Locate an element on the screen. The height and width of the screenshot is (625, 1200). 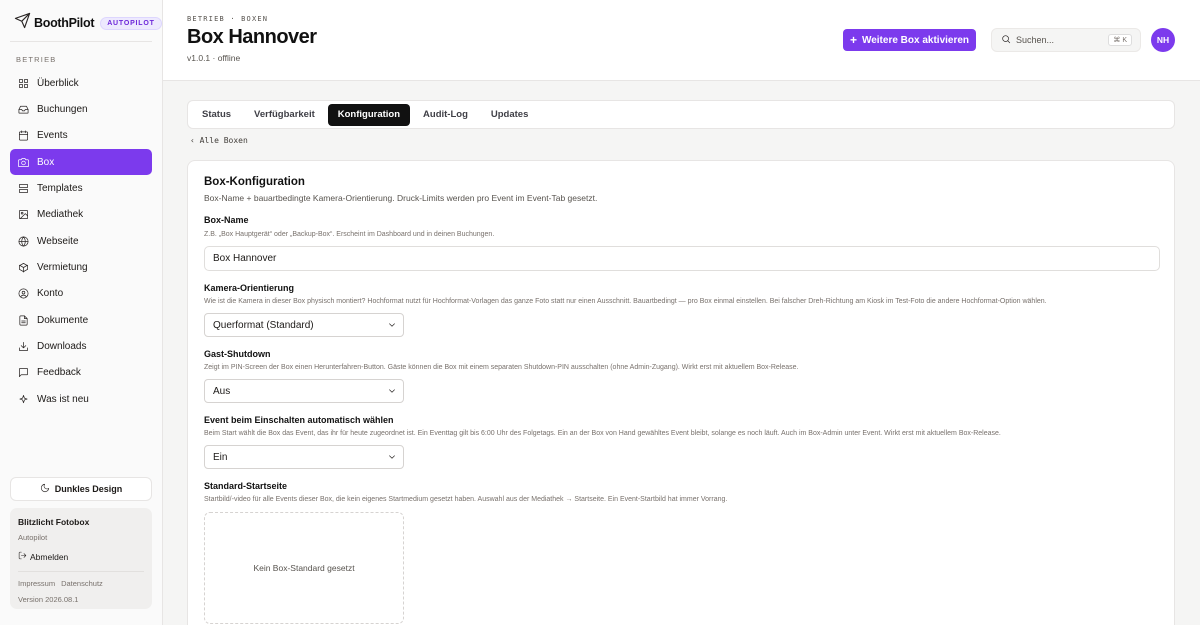
page-subtitle: v1.0.1 · offline is located at coordinates (214, 58).